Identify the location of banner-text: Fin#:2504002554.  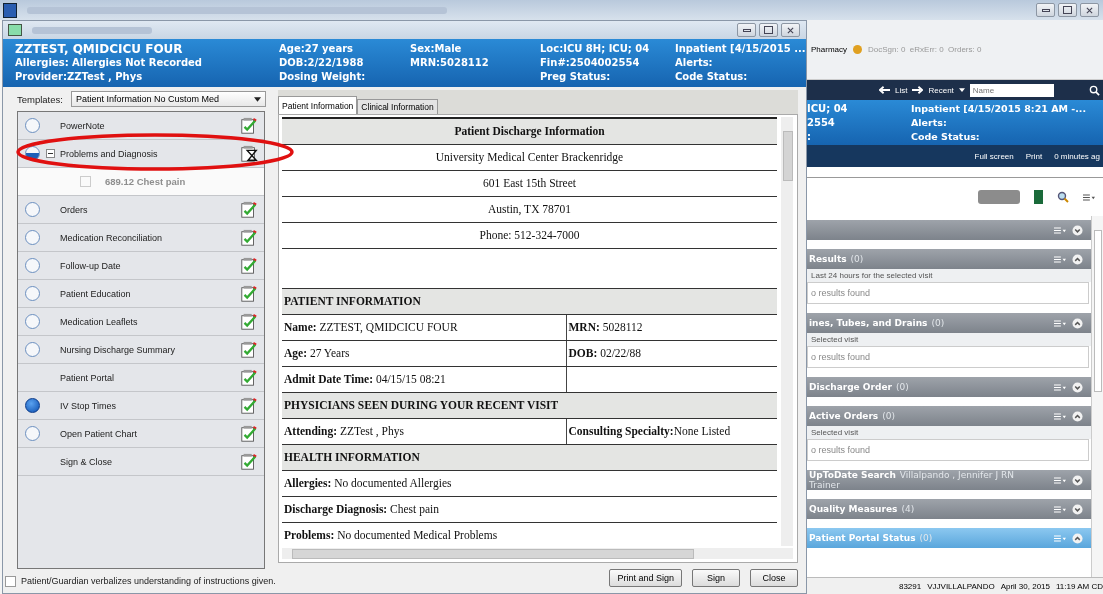
(590, 63).